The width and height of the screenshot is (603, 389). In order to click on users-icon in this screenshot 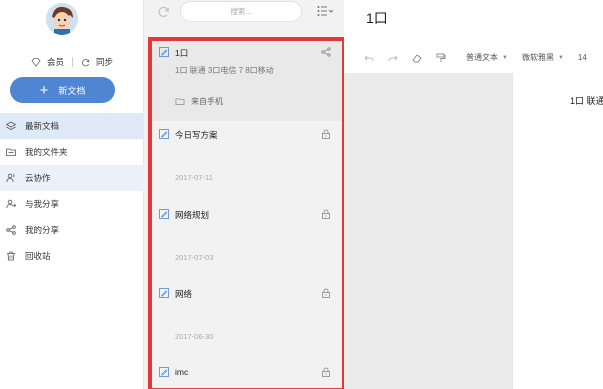, I will do `click(10, 178)`.